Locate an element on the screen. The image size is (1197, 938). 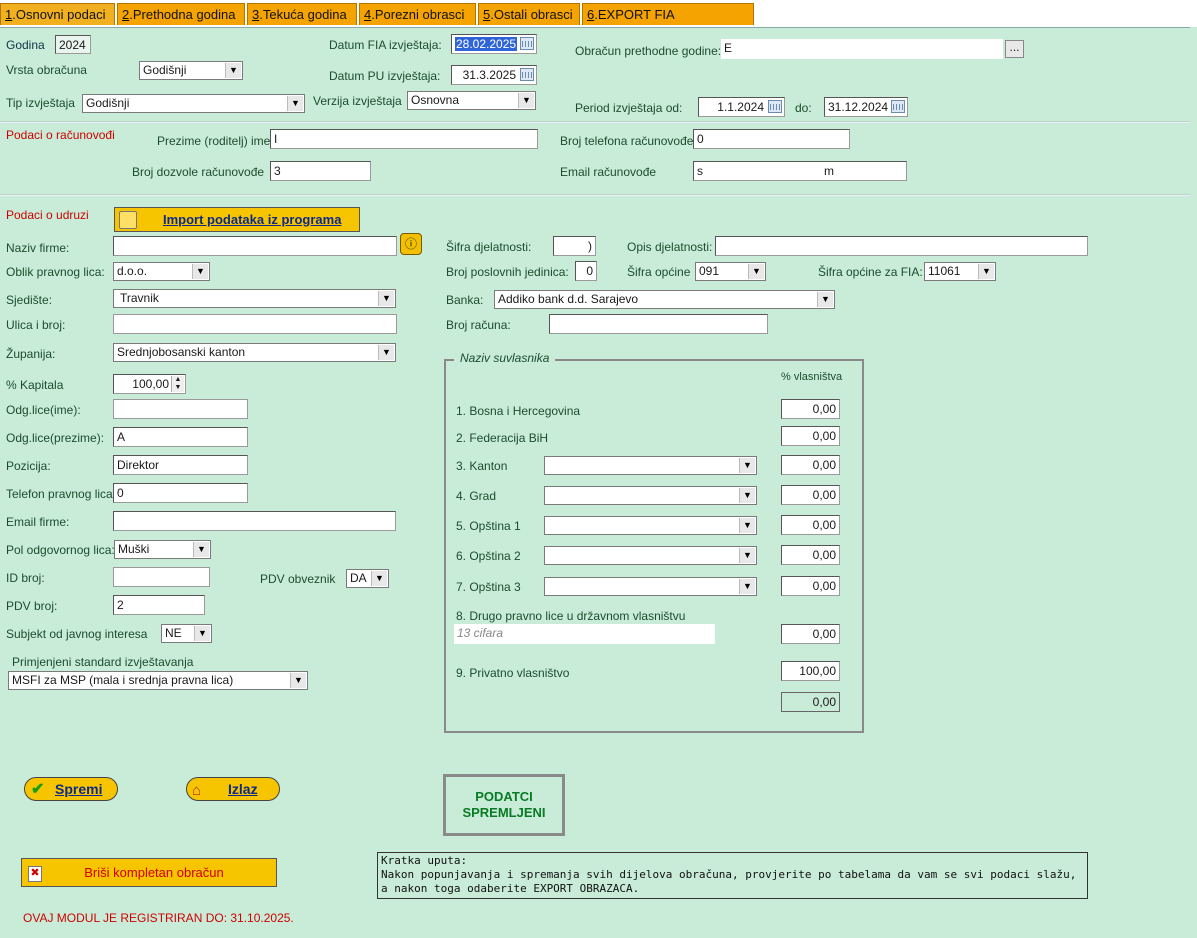
racunovodja-dozvola-label: Broj dozvole računovođe is located at coordinates (198, 172).